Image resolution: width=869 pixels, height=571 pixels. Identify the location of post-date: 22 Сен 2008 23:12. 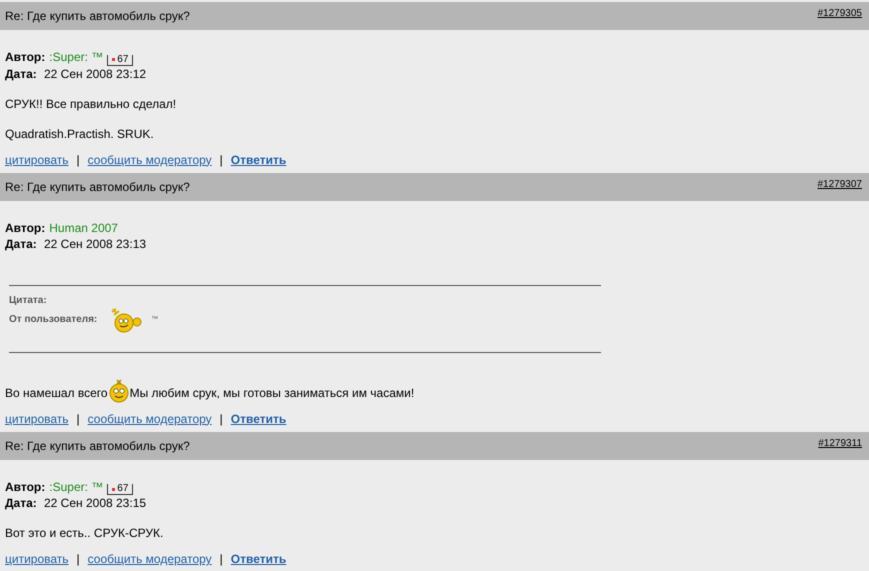
(95, 74).